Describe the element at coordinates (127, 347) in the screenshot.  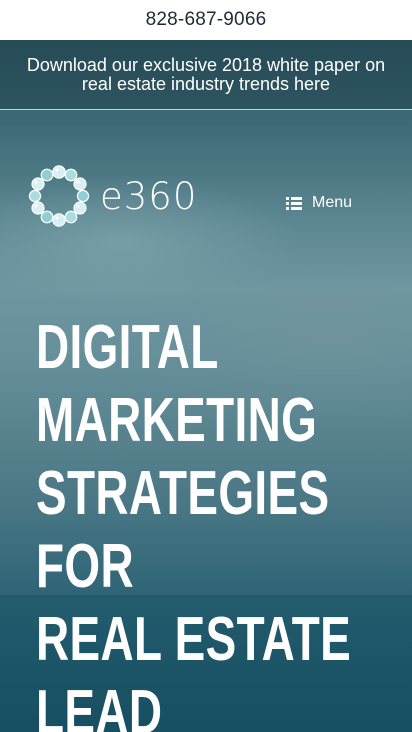
I see `headline-line: Digital` at that location.